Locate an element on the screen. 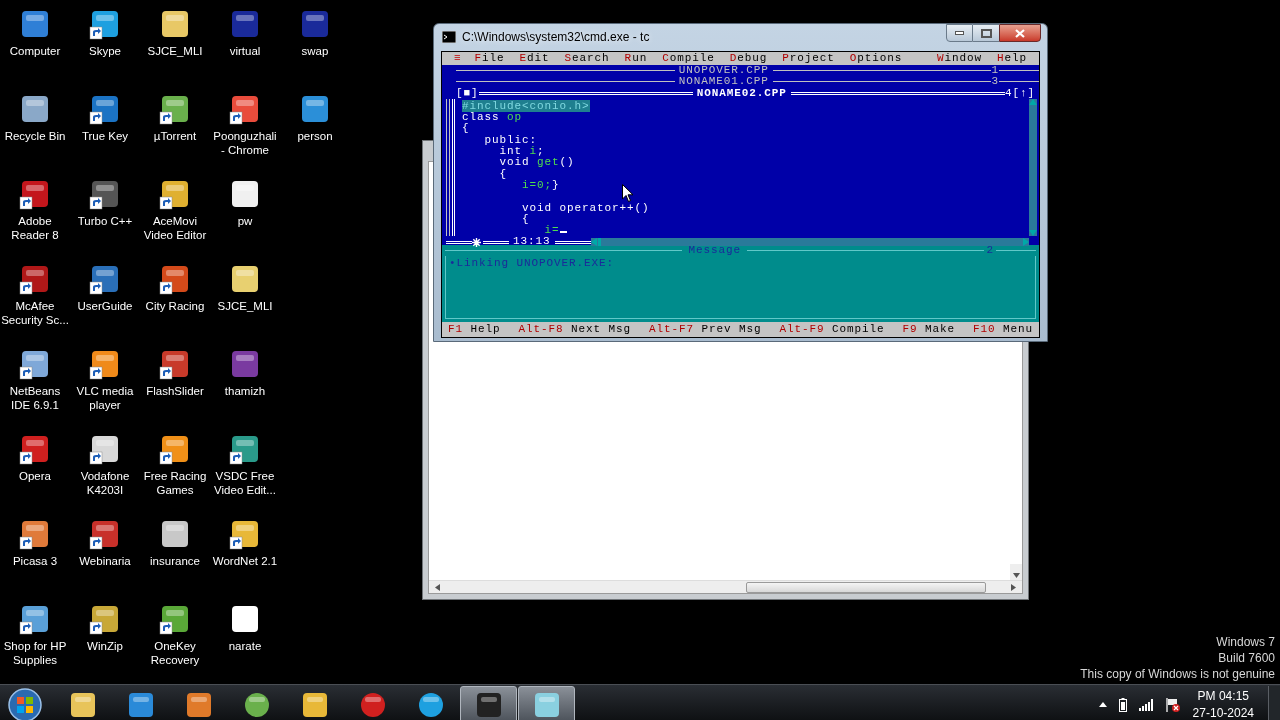 The width and height of the screenshot is (1280, 720). desktop-icon-label: FlashSlider is located at coordinates (175, 391).